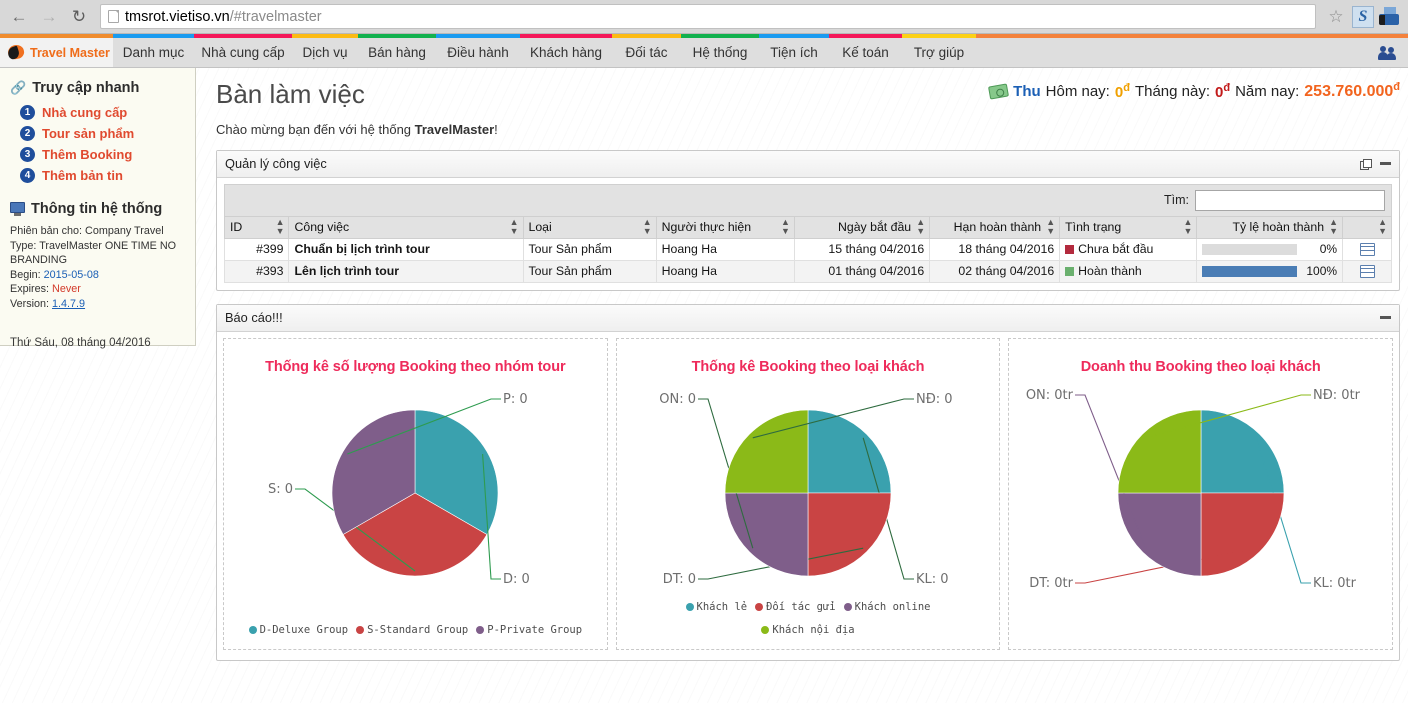 This screenshot has width=1408, height=704. What do you see at coordinates (223, 17) in the screenshot?
I see `url-text: tmsrot.vietiso.vn/#travelmaster` at bounding box center [223, 17].